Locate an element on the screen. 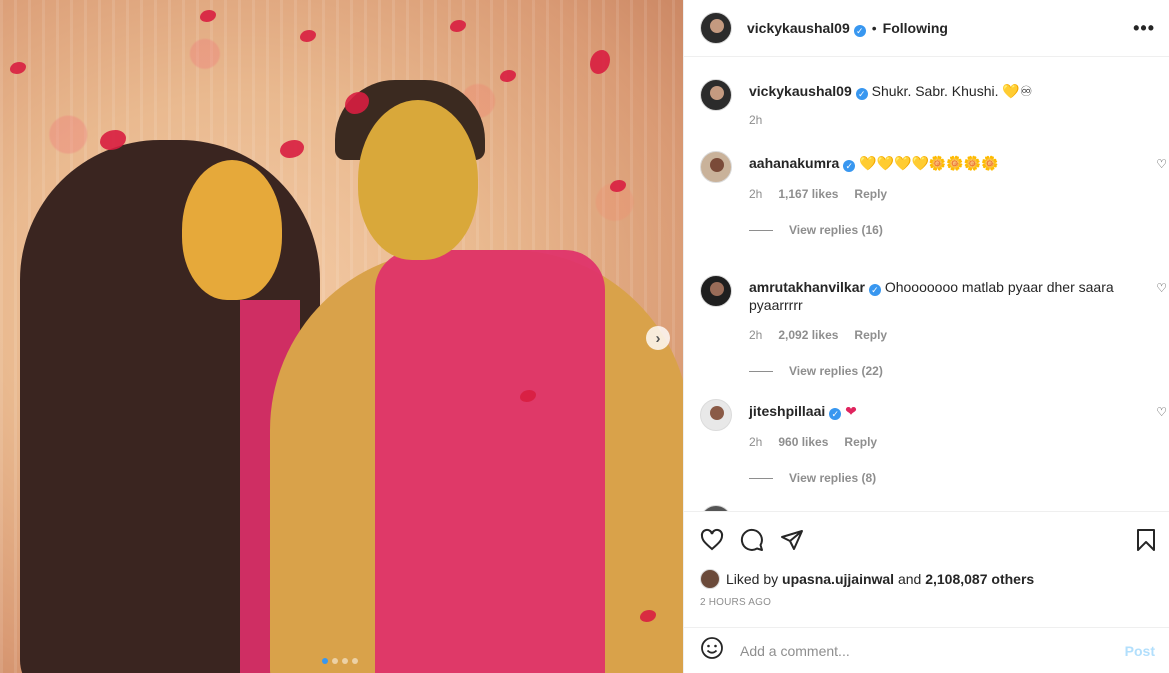  groom-dupatta is located at coordinates (490, 461).